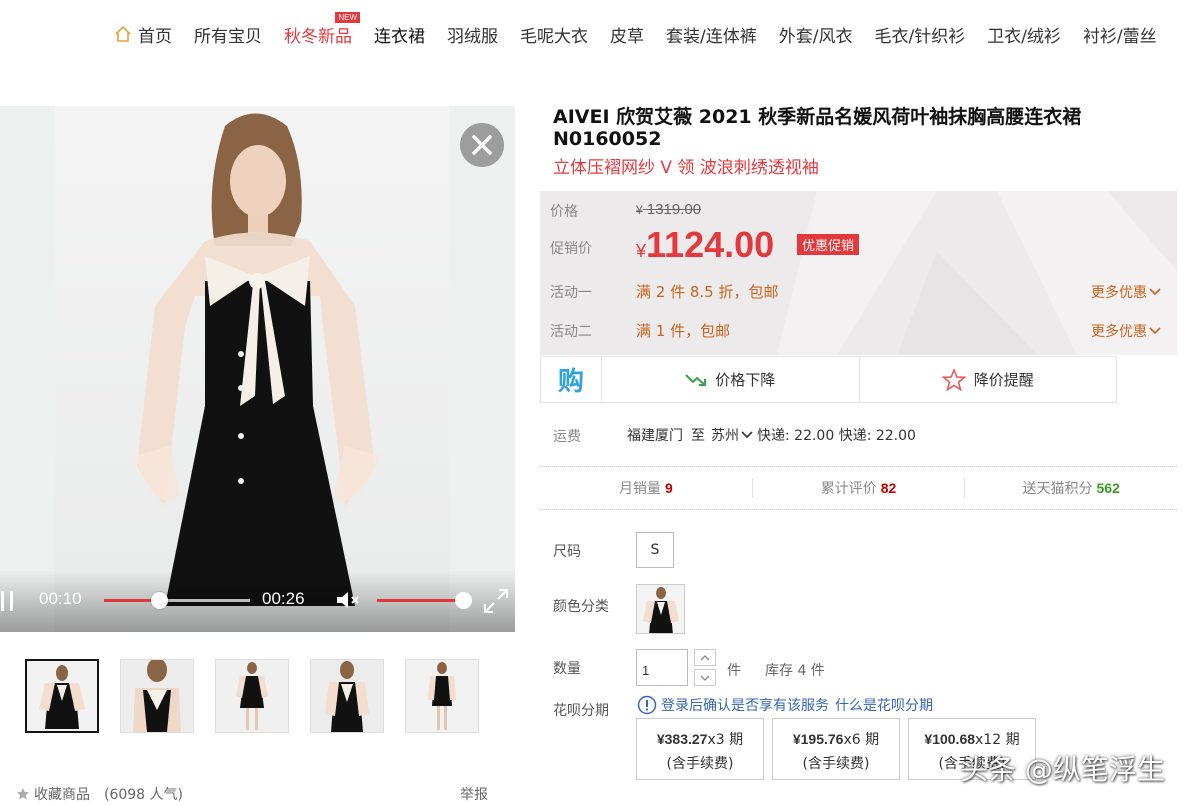 The image size is (1203, 806). Describe the element at coordinates (655, 436) in the screenshot. I see `ship-from: 福建厦门` at that location.